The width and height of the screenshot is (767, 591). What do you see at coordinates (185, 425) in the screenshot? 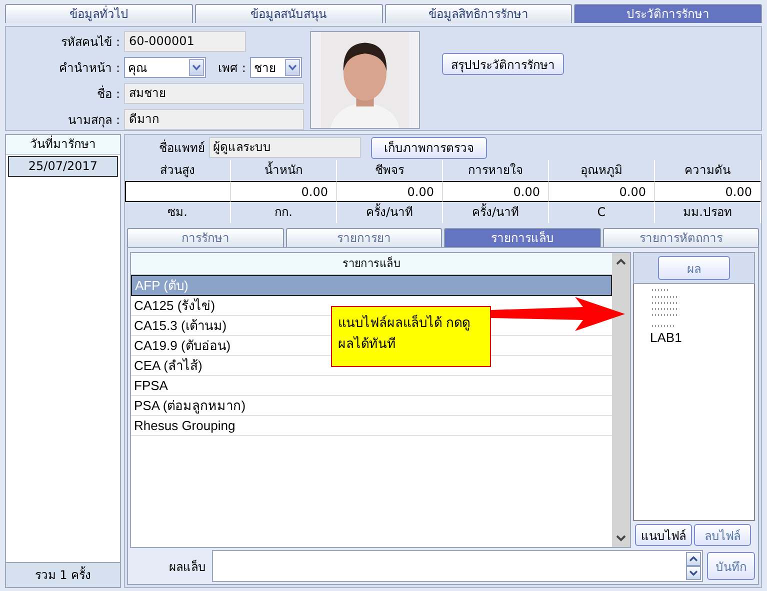
I see `lab-item: Rhesus Grouping` at bounding box center [185, 425].